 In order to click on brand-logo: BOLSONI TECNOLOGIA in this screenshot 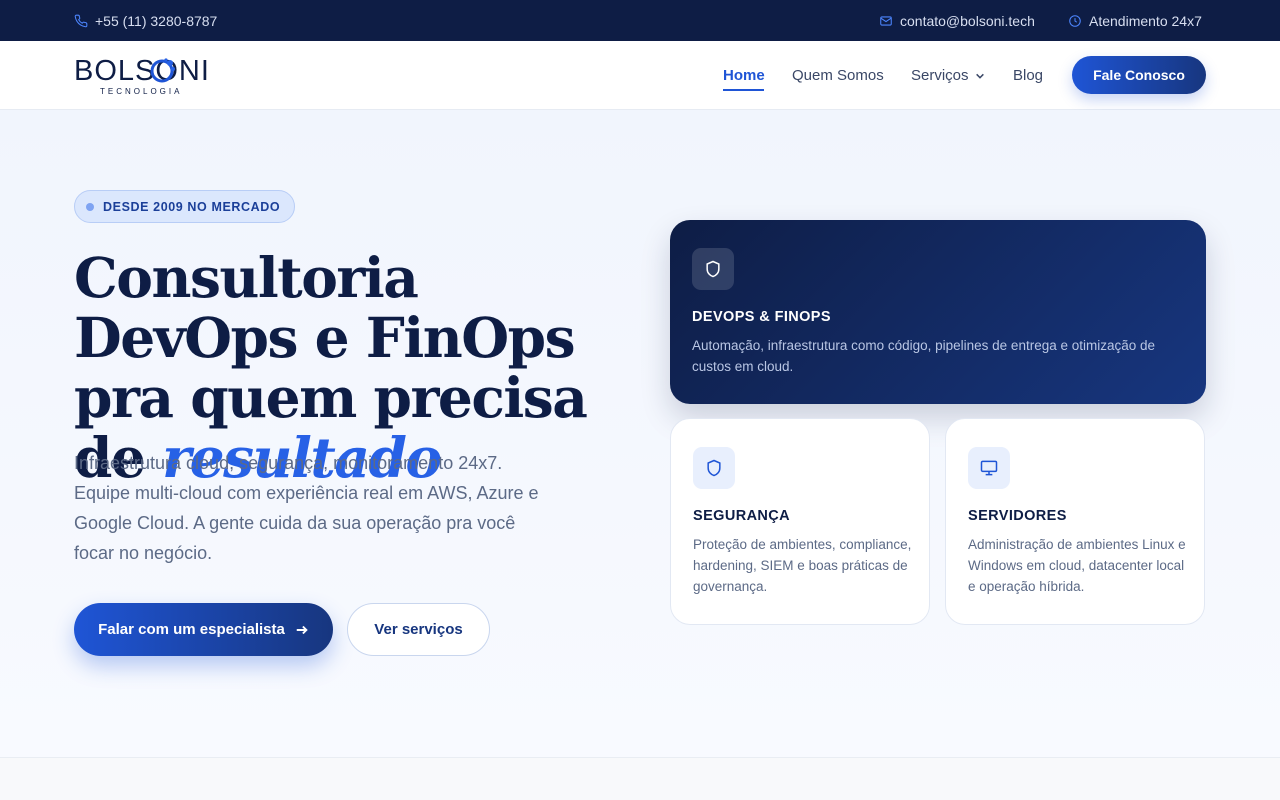, I will do `click(144, 76)`.